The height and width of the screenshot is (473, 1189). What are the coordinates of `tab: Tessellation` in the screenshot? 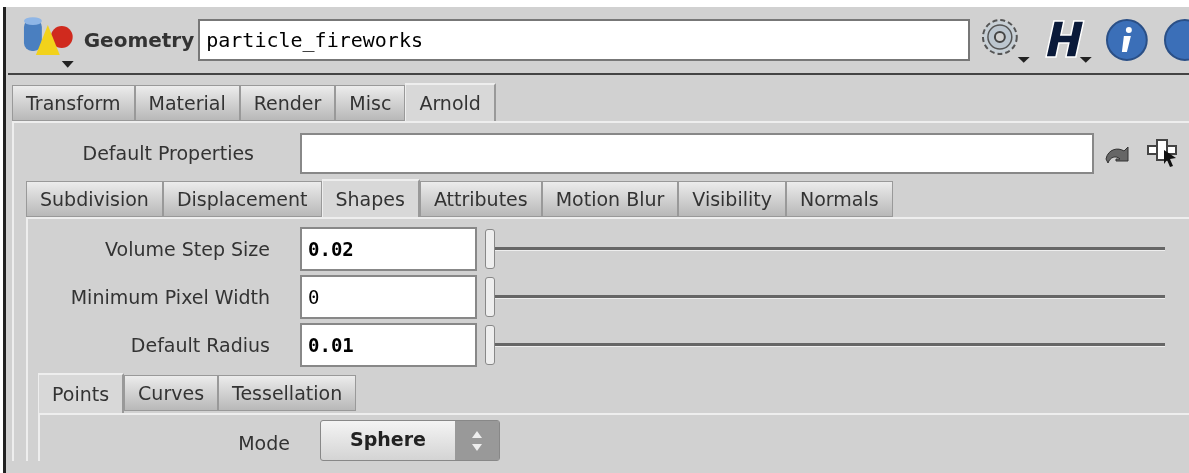 It's located at (287, 393).